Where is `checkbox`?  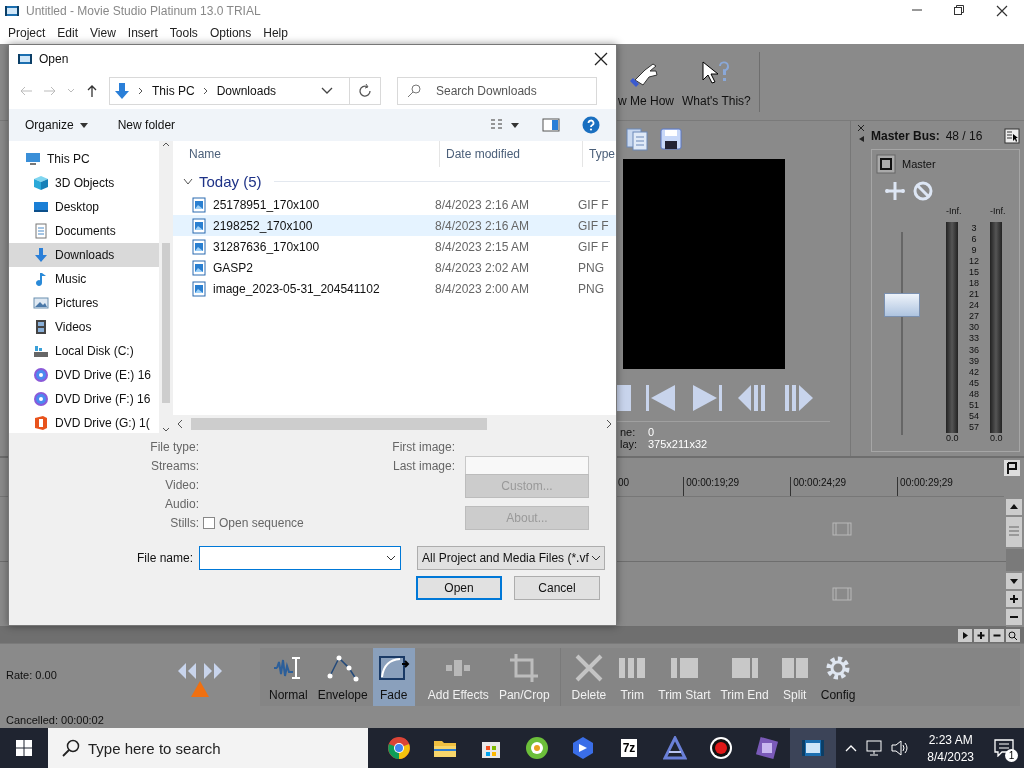 checkbox is located at coordinates (209, 522).